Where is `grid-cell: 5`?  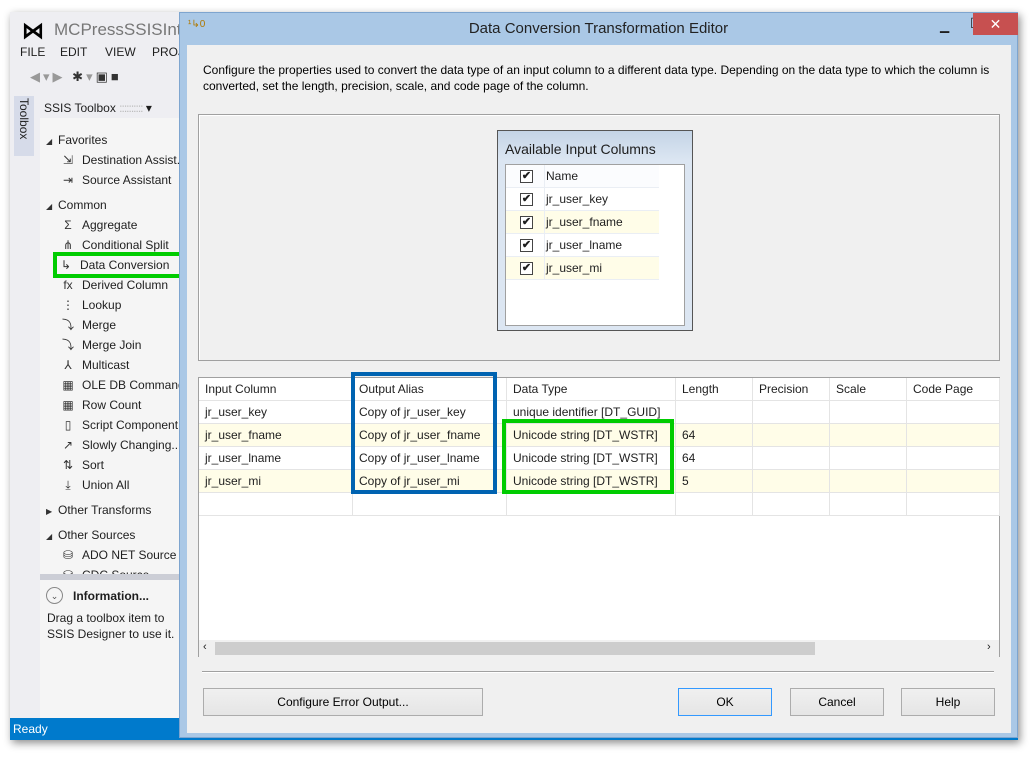
grid-cell: 5 is located at coordinates (714, 481).